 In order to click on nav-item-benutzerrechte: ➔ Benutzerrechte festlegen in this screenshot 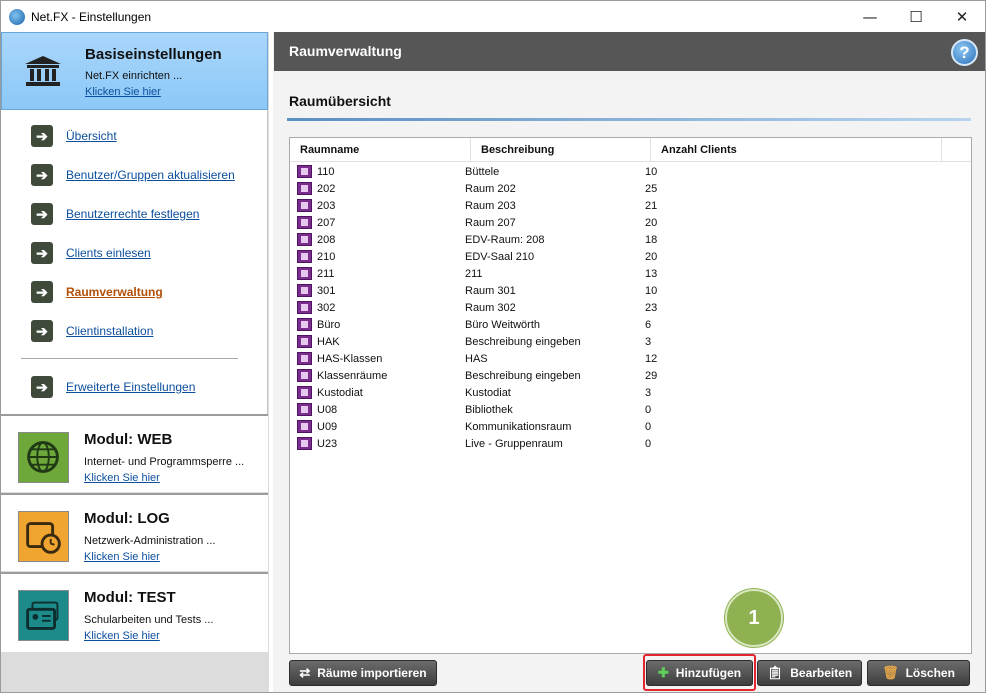, I will do `click(115, 214)`.